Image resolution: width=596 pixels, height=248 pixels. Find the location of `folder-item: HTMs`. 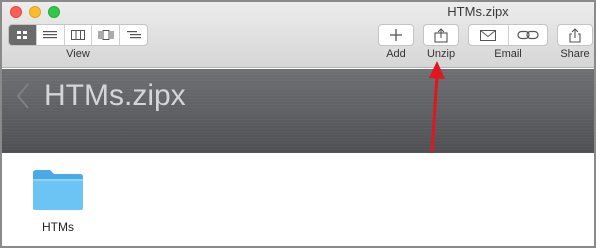

folder-item: HTMs is located at coordinates (58, 200).